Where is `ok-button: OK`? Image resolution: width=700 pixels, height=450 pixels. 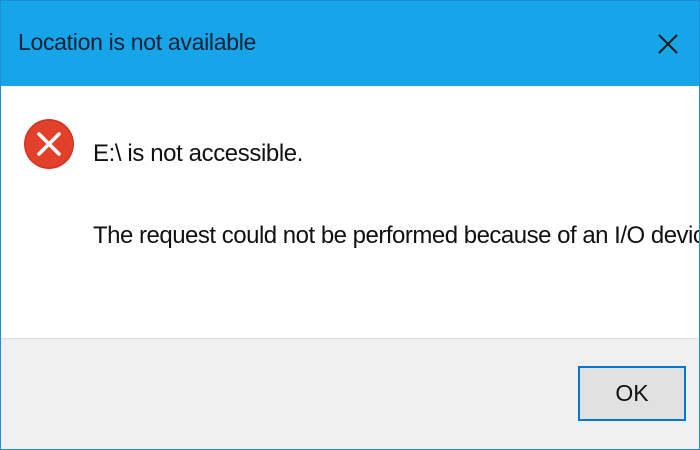
ok-button: OK is located at coordinates (632, 393).